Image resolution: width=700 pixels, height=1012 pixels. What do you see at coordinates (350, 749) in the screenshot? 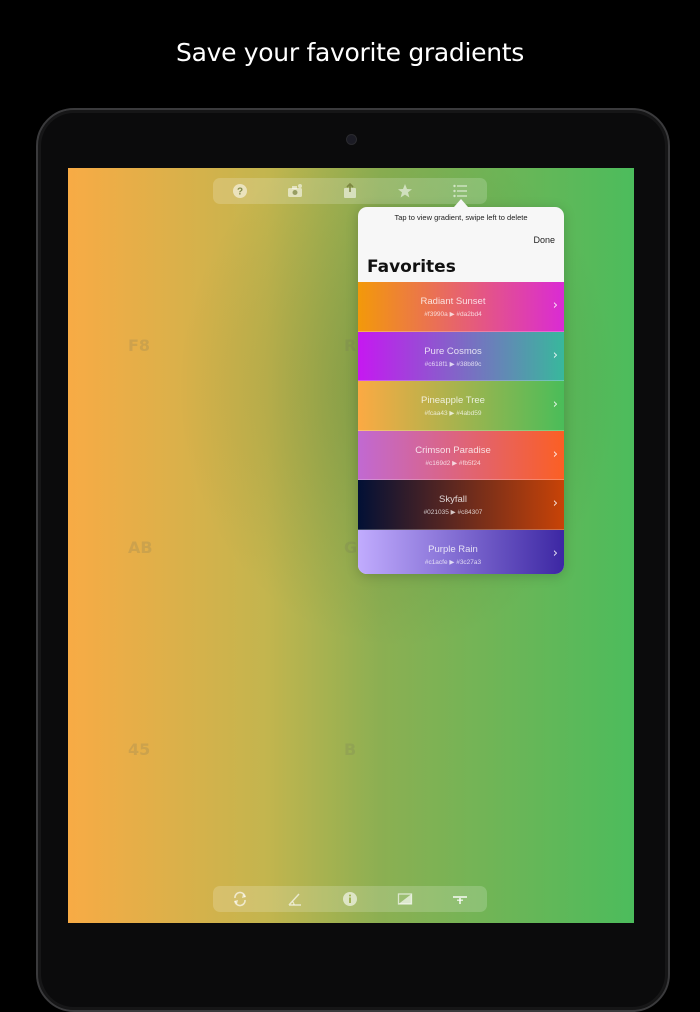
I see `label-blue: B` at bounding box center [350, 749].